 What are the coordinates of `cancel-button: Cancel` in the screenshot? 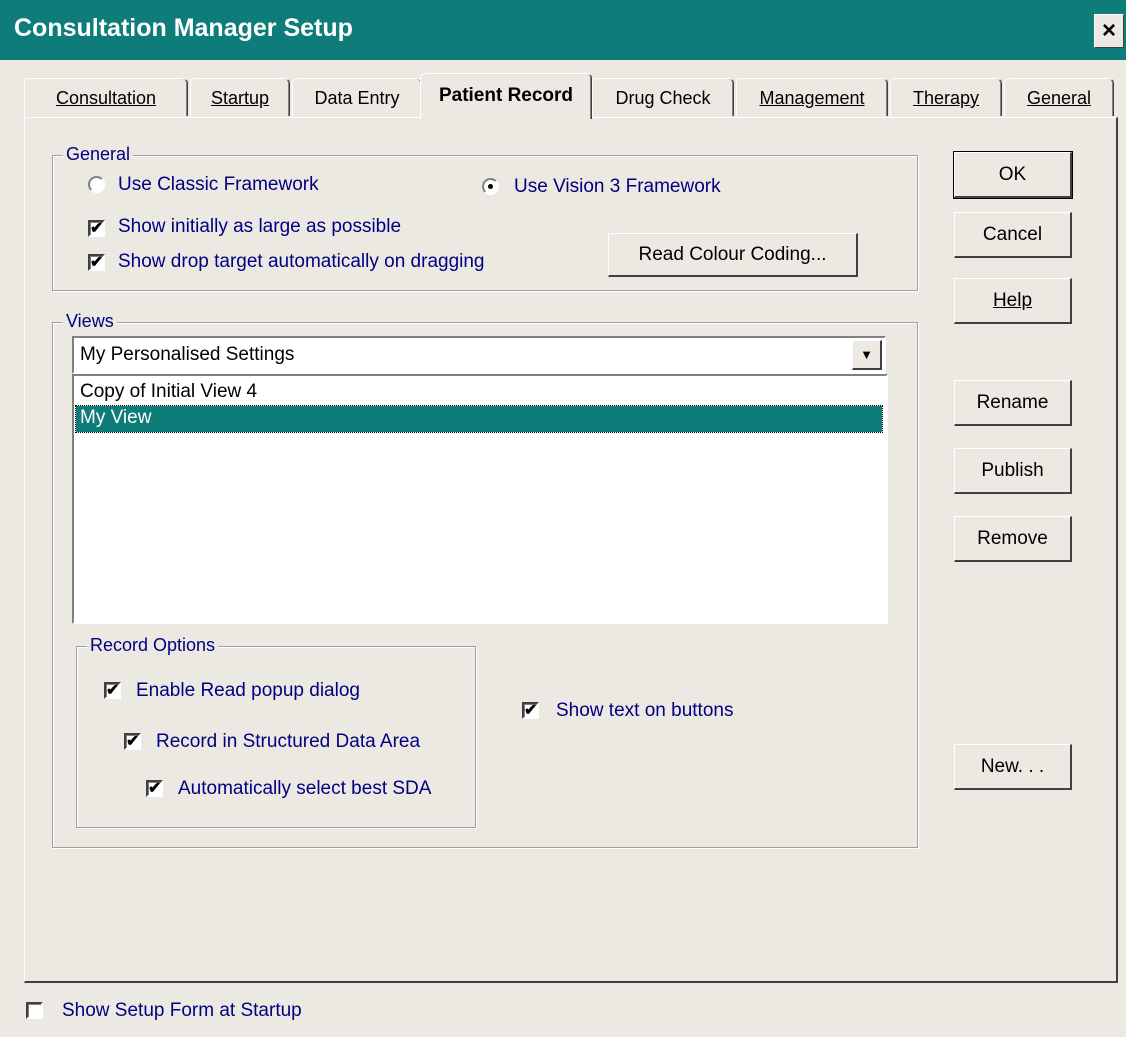 It's located at (1013, 235).